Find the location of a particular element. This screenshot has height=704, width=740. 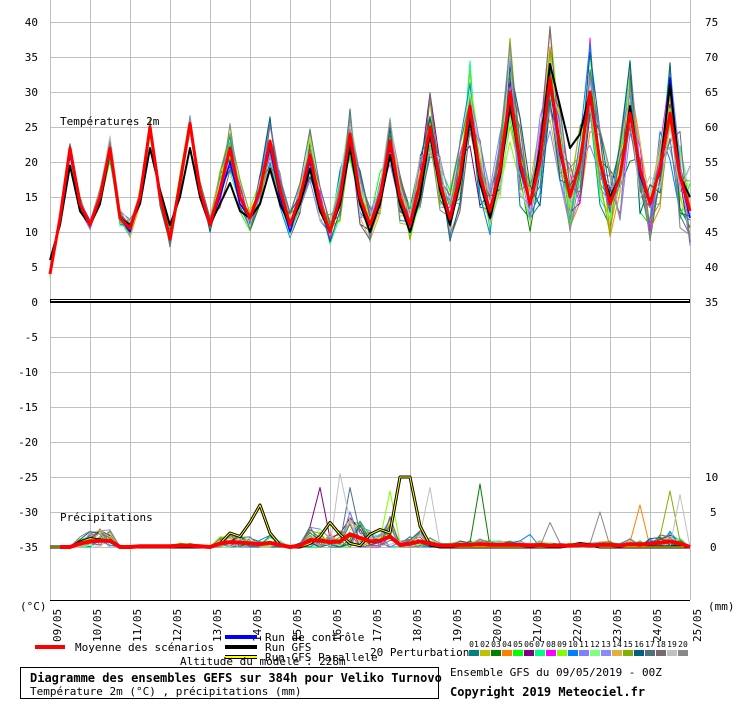

left-unit: (°C) is located at coordinates (33, 606).